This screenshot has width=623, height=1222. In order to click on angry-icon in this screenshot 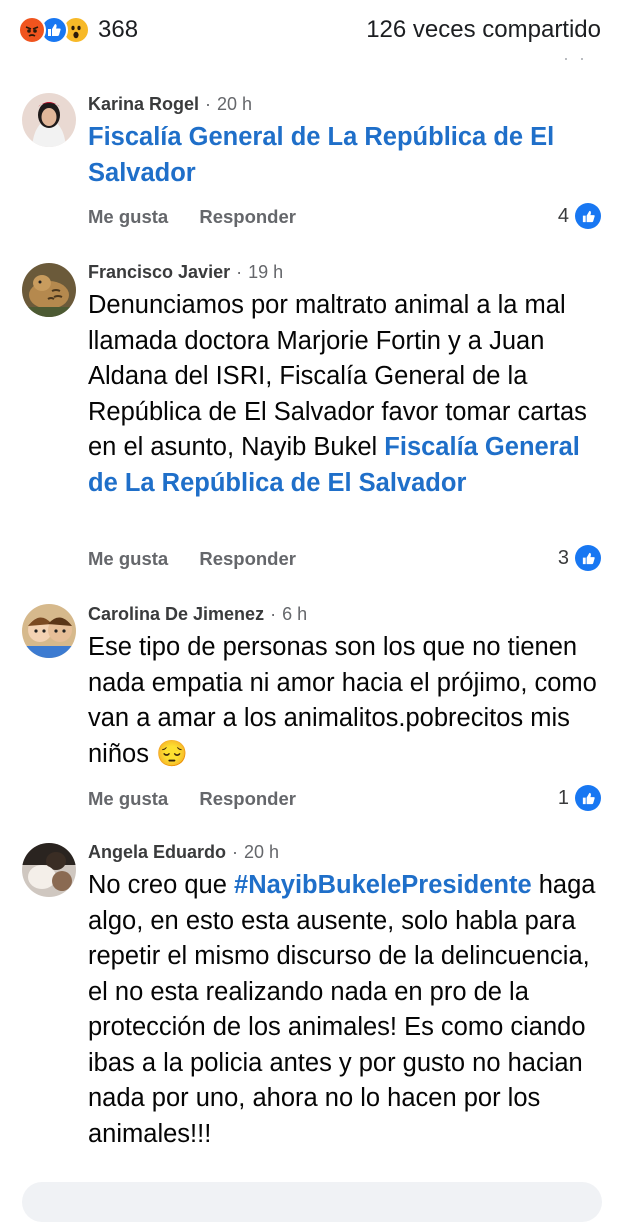, I will do `click(32, 30)`.